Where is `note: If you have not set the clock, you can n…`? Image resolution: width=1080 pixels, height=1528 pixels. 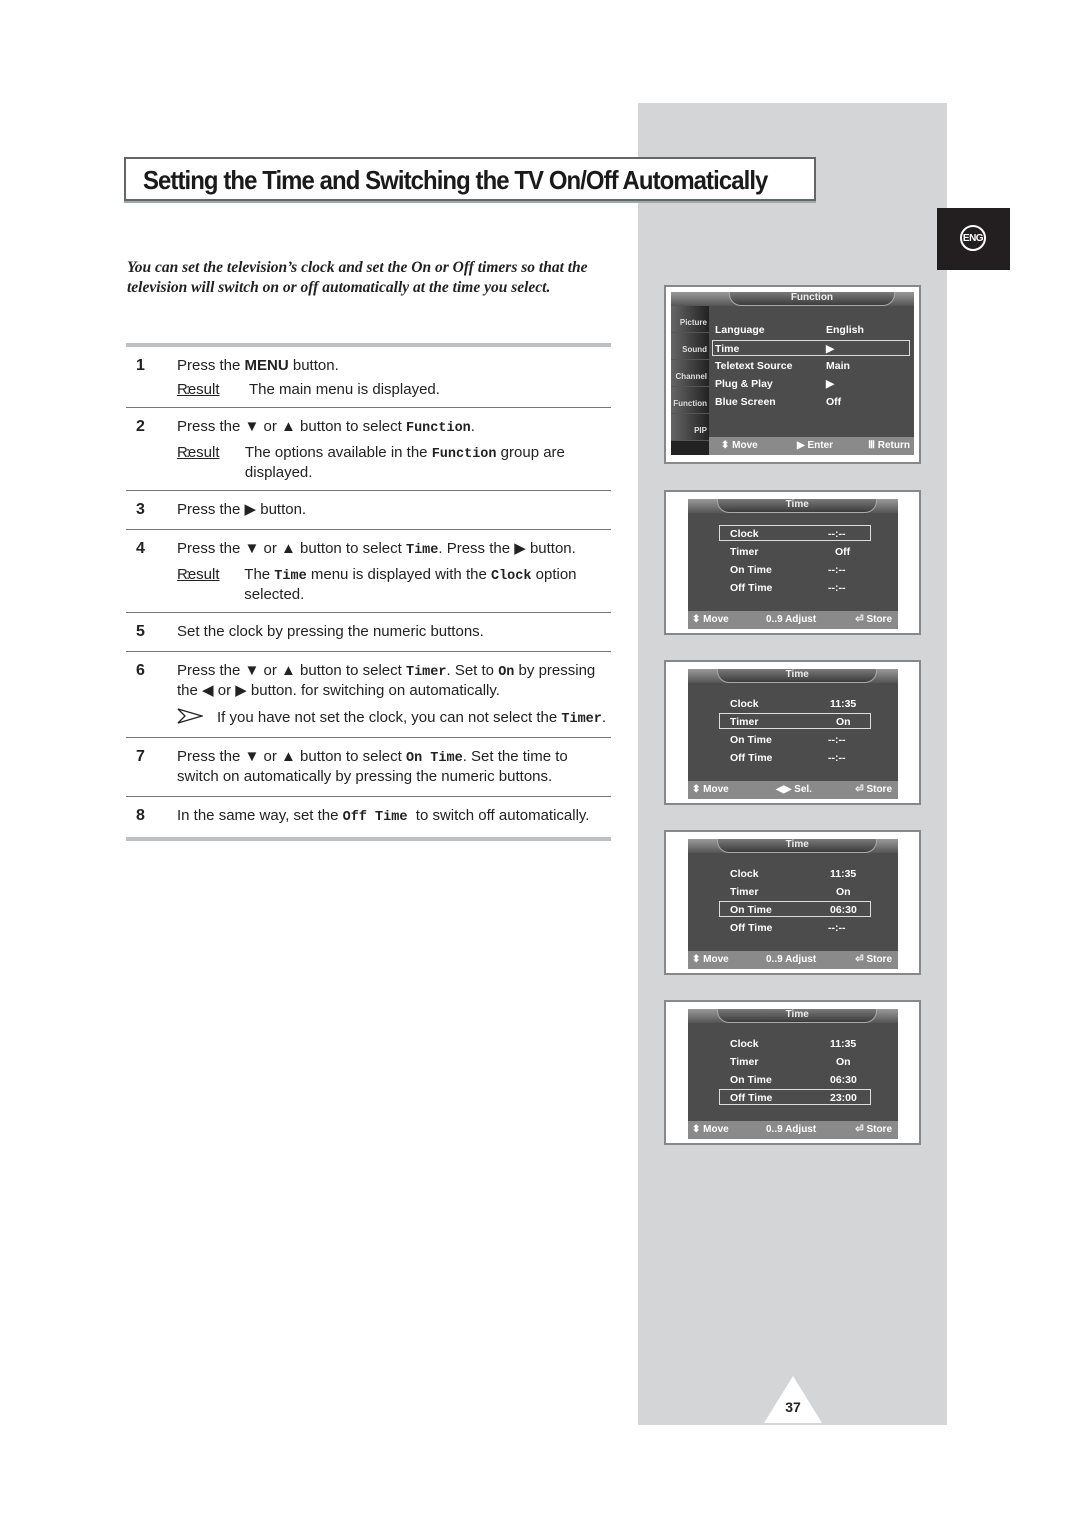 note: If you have not set the clock, you can n… is located at coordinates (394, 718).